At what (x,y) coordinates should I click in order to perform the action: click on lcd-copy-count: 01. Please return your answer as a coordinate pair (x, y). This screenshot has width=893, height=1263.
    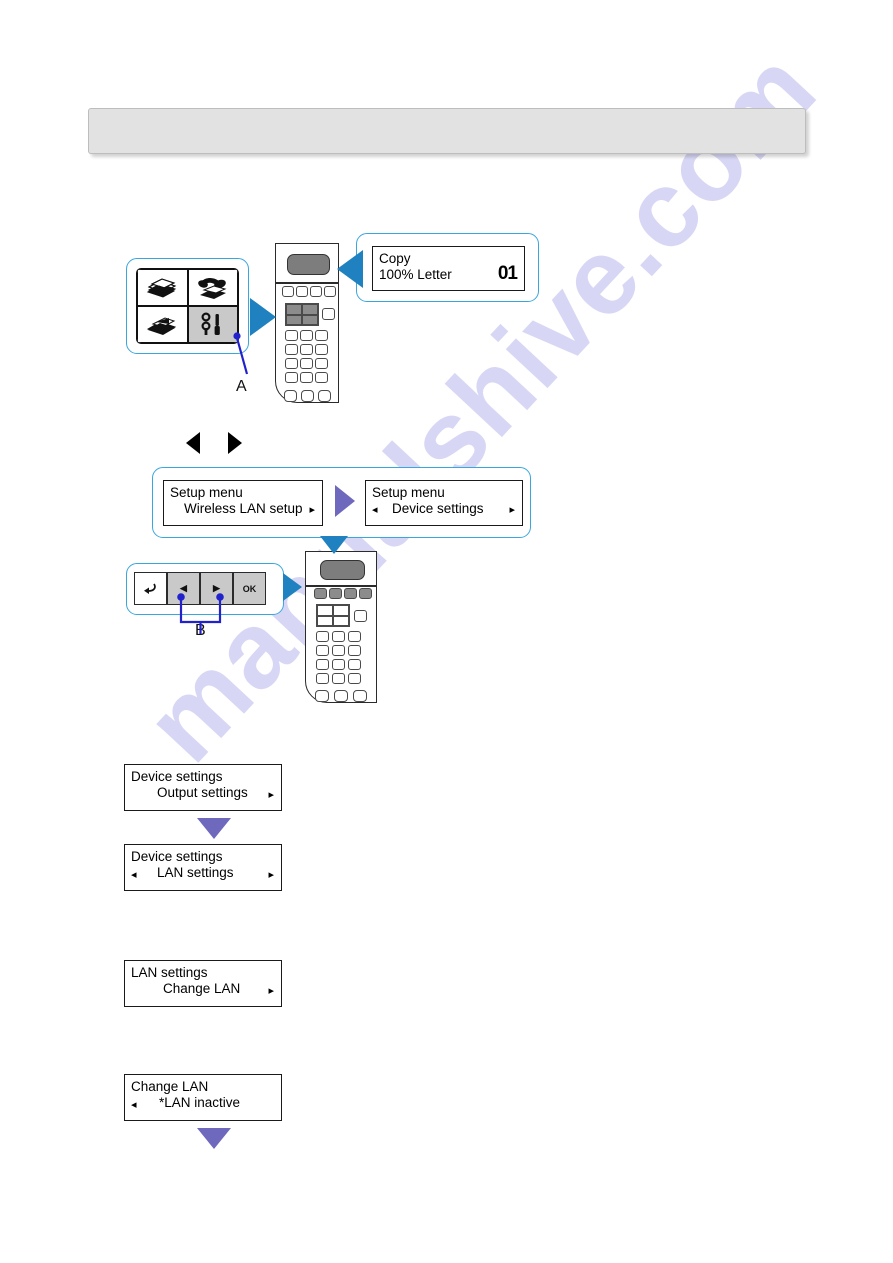
    Looking at the image, I should click on (507, 273).